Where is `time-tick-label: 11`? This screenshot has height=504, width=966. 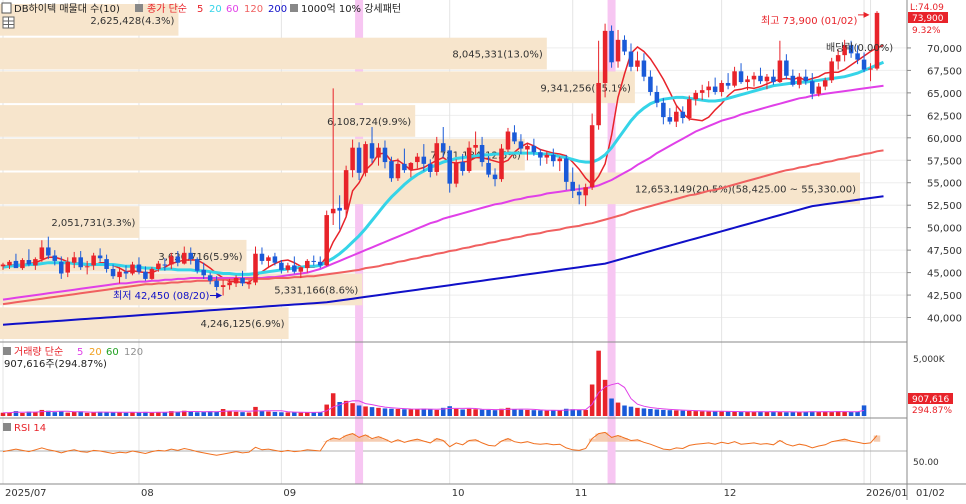 time-tick-label: 11 is located at coordinates (581, 493).